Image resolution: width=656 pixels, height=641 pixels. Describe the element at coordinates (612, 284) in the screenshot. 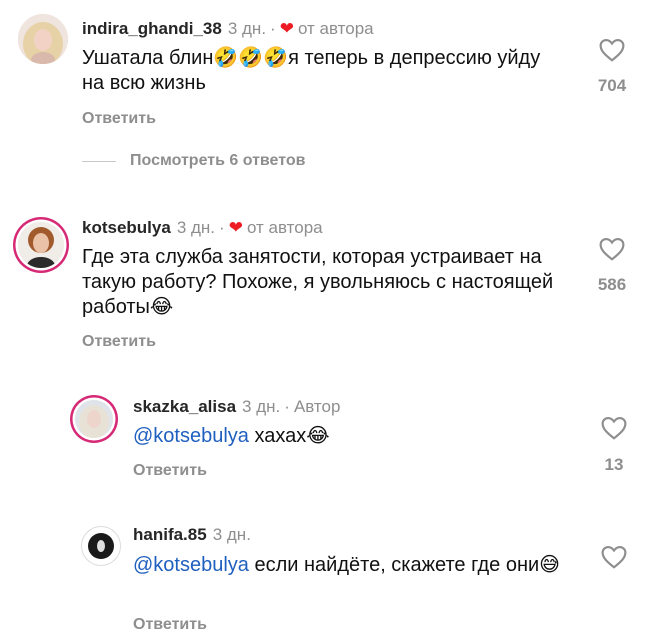

I see `like-count: 586` at that location.